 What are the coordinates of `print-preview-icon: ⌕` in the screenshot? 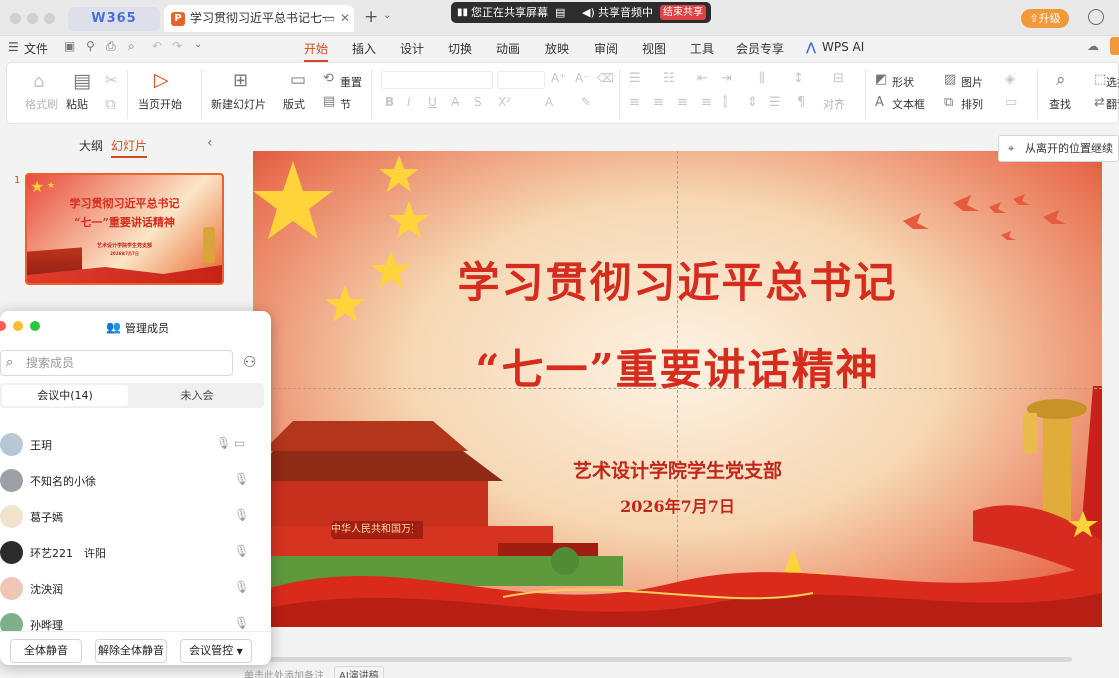 It's located at (131, 46).